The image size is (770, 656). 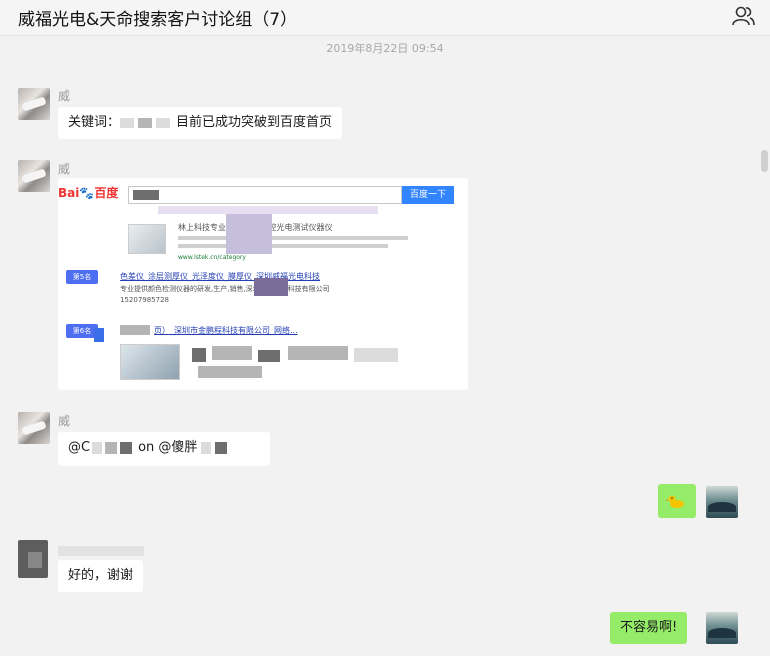 What do you see at coordinates (385, 18) in the screenshot?
I see `chat-header: 威福光电&天命搜索客户讨论组（7）` at bounding box center [385, 18].